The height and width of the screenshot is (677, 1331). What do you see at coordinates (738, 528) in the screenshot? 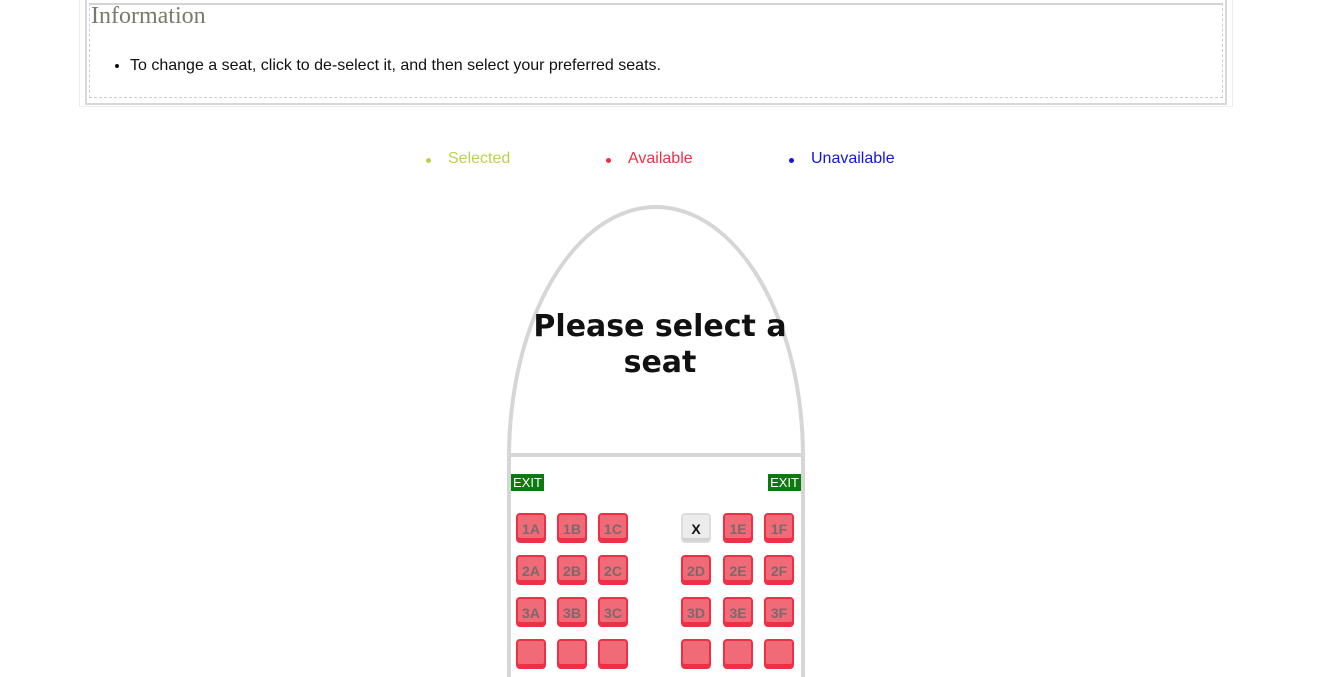
I see `seat-1e: 1E` at bounding box center [738, 528].